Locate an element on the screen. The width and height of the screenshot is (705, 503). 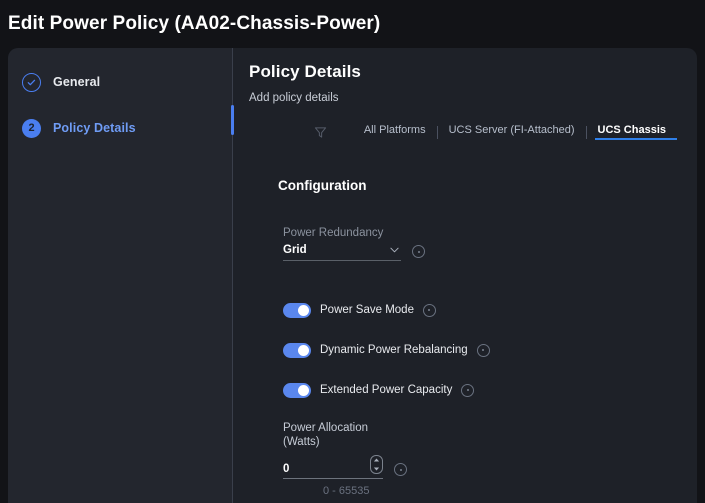
power-redundancy-label: Power Redundancy is located at coordinates (333, 233).